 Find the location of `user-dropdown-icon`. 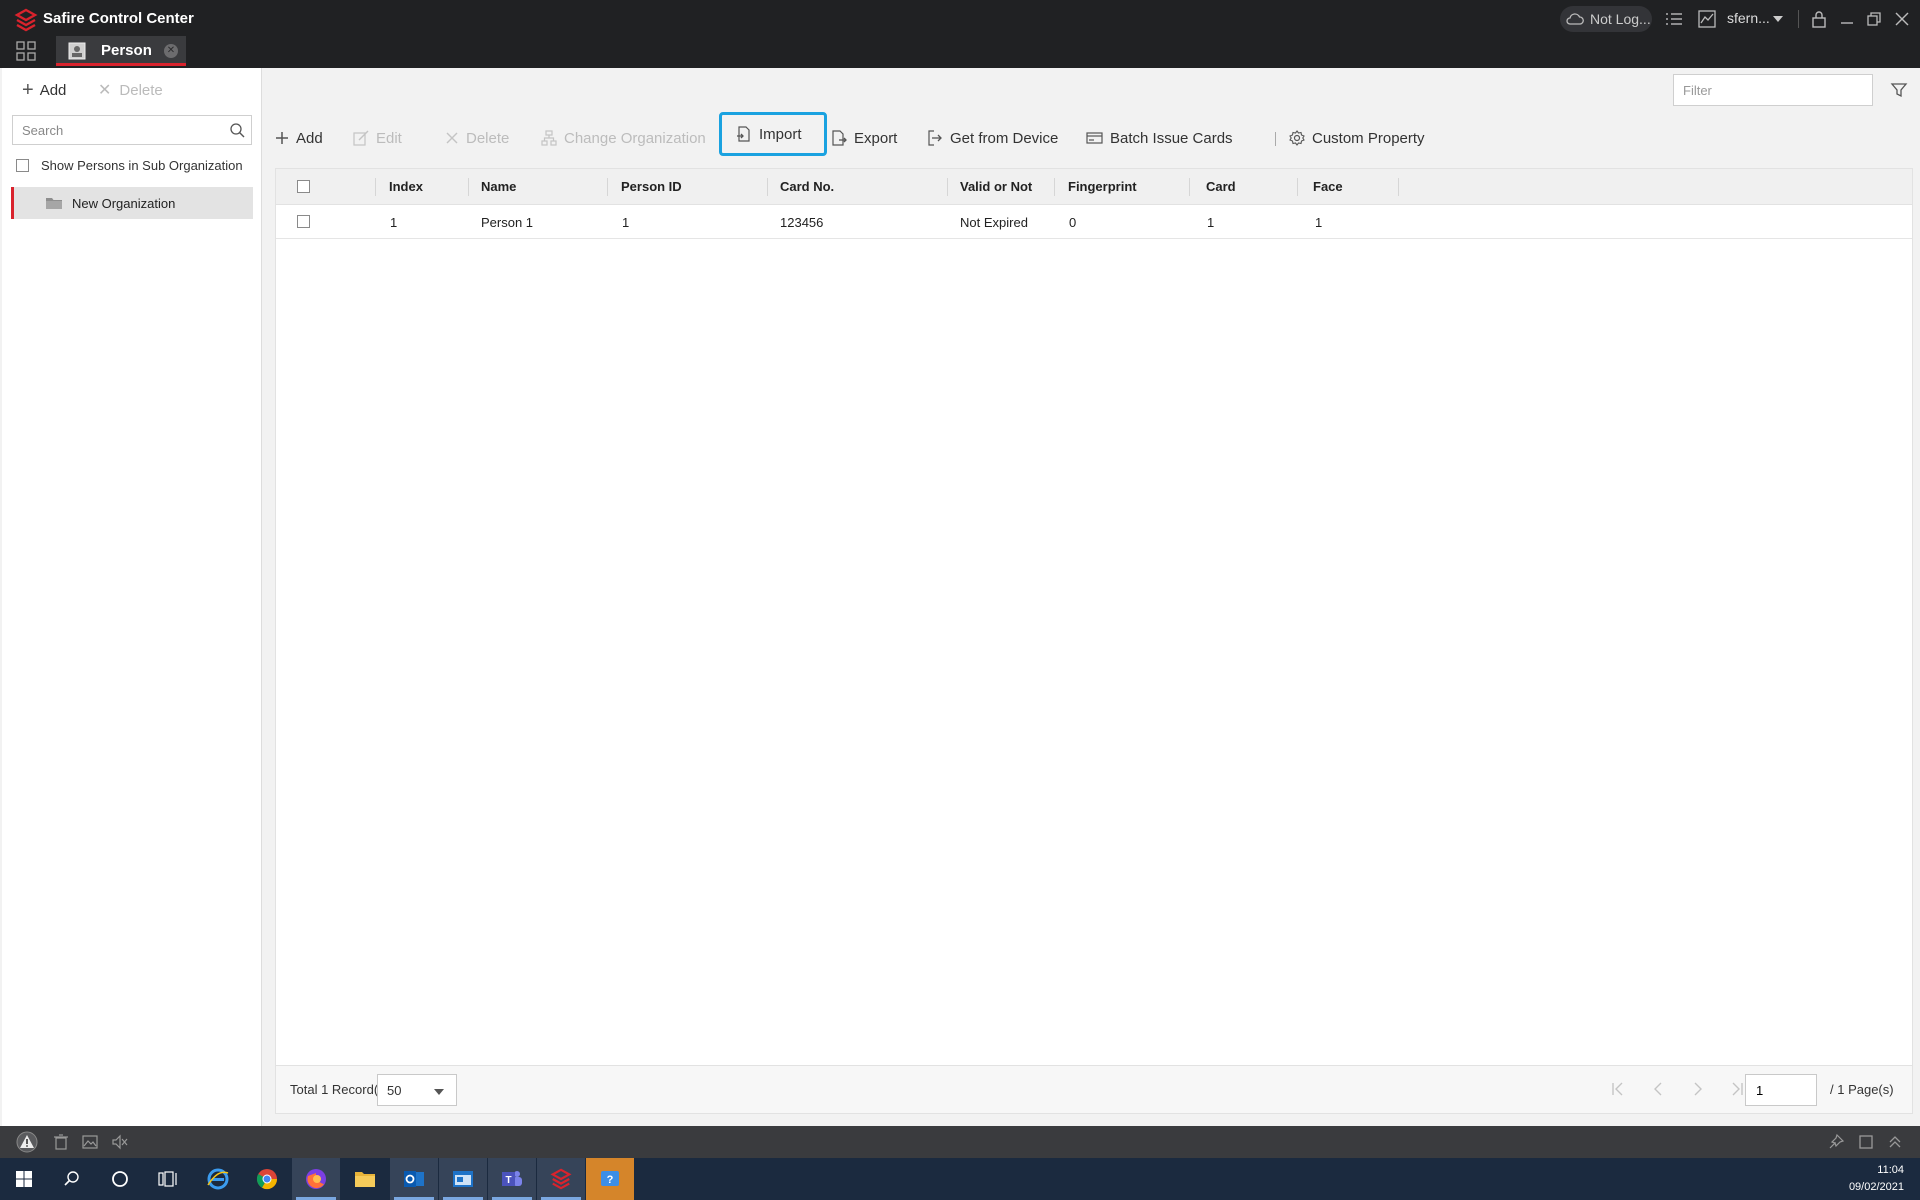

user-dropdown-icon is located at coordinates (1778, 19).